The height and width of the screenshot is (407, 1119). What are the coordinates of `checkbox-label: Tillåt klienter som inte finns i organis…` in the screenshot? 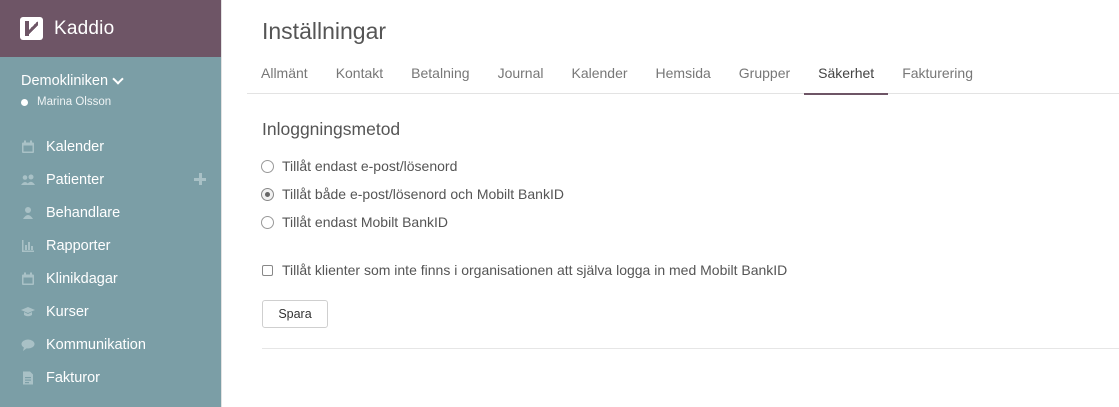 It's located at (534, 270).